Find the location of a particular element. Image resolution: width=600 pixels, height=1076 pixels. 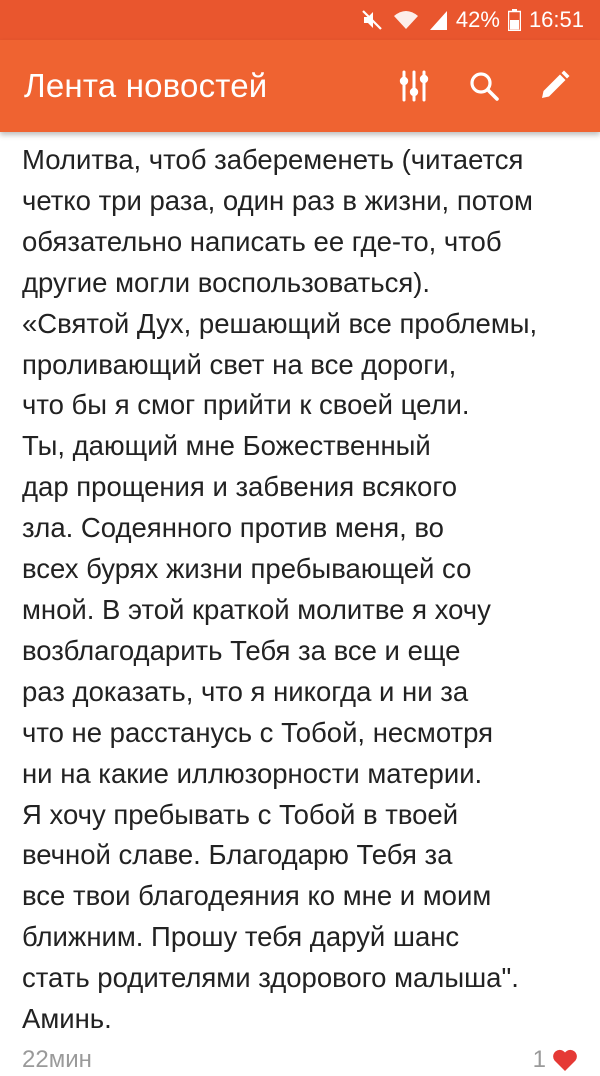

search-button is located at coordinates (484, 86).